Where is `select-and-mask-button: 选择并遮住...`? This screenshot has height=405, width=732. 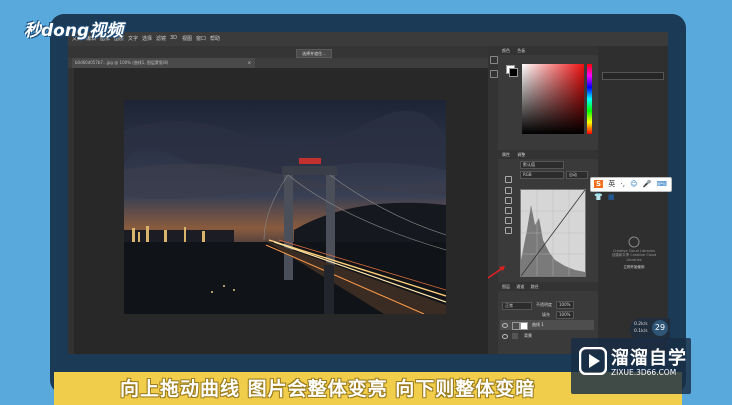 select-and-mask-button: 选择并遮住... is located at coordinates (314, 53).